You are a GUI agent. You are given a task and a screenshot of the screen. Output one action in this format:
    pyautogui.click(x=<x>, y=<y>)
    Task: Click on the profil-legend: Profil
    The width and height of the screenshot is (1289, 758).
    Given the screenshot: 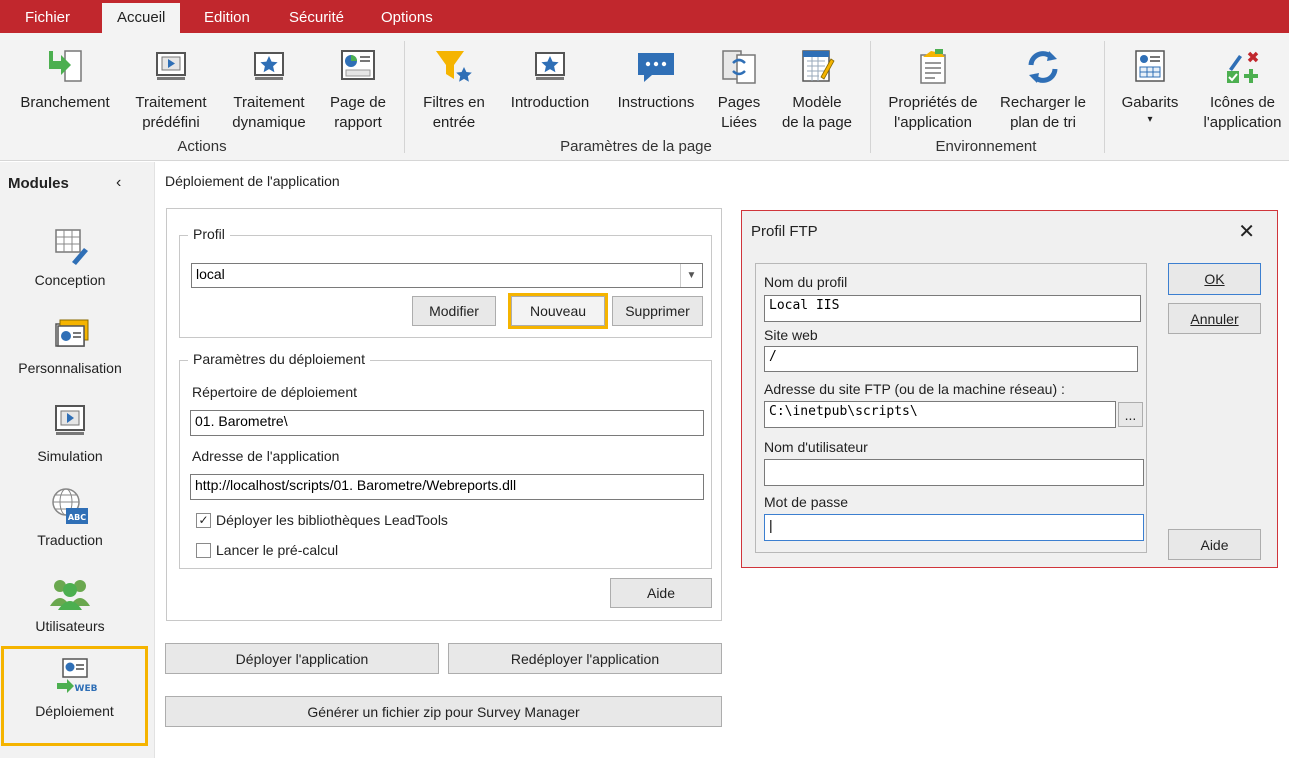 What is the action you would take?
    pyautogui.click(x=209, y=234)
    